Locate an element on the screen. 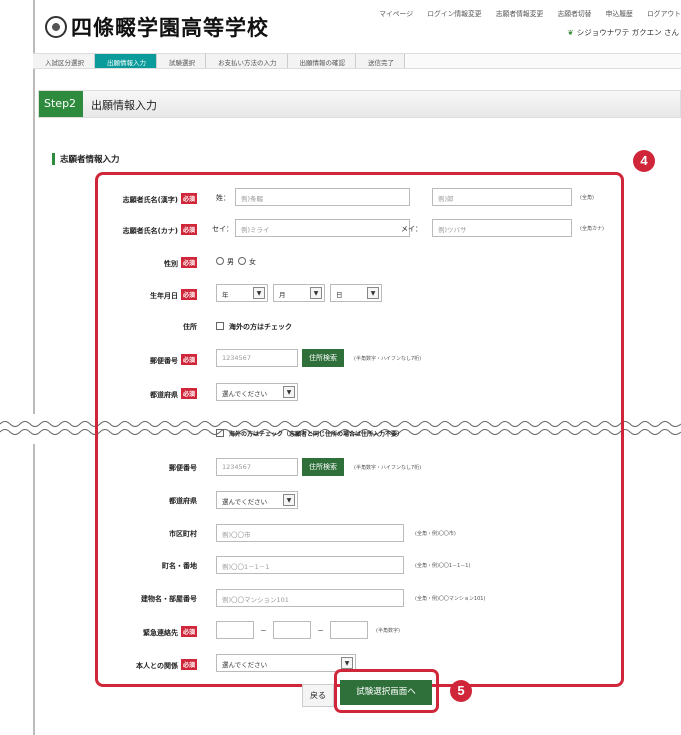 The image size is (681, 735). hint-postal: (半角数字・ハイフンなし7桁) is located at coordinates (388, 359).